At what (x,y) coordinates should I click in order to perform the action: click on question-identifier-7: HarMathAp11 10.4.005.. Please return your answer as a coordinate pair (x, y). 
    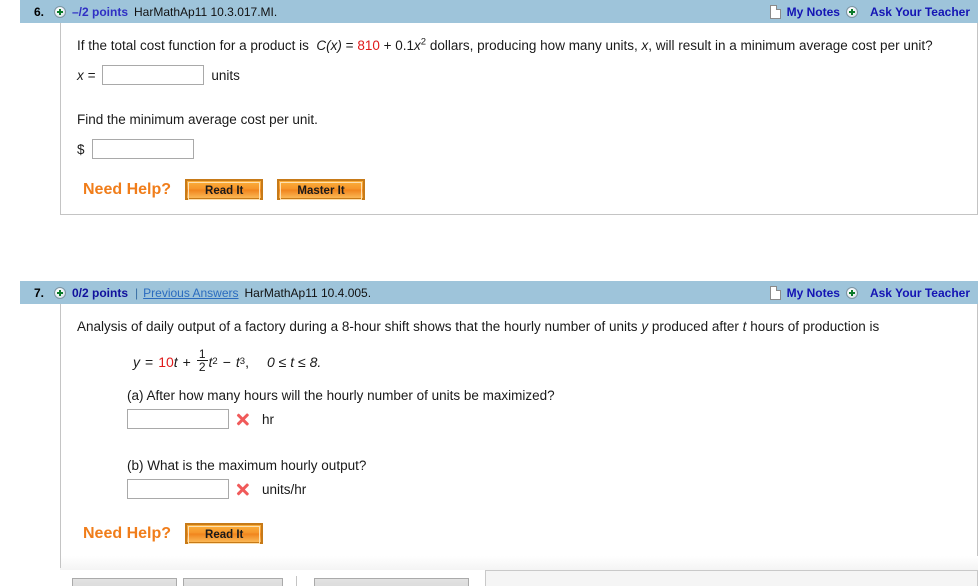
    Looking at the image, I should click on (308, 292).